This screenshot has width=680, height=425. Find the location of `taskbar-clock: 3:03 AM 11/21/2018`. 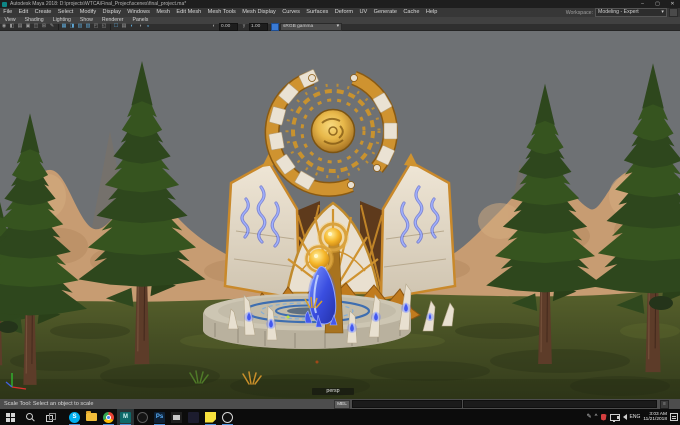

taskbar-clock: 3:03 AM 11/21/2018 is located at coordinates (655, 417).